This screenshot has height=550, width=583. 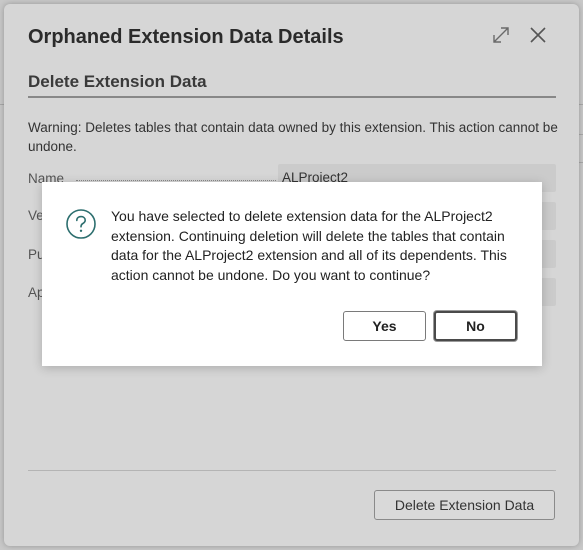 I want to click on yes-button: Yes, so click(x=384, y=326).